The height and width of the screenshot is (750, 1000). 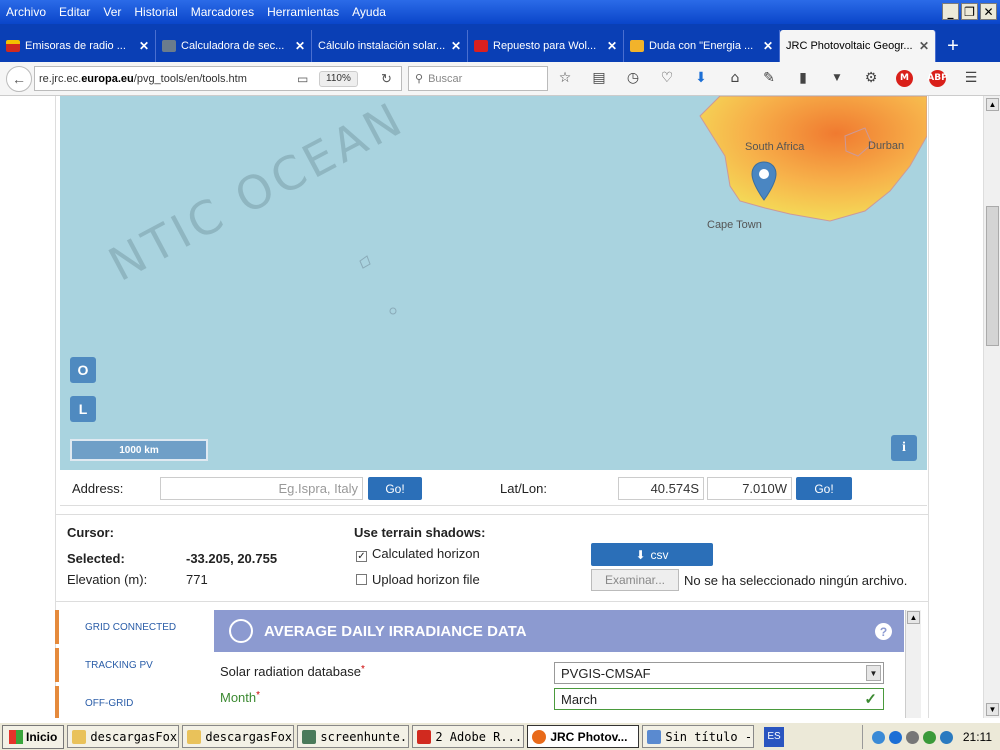 What do you see at coordinates (719, 699) in the screenshot?
I see `month-select: March ✓` at bounding box center [719, 699].